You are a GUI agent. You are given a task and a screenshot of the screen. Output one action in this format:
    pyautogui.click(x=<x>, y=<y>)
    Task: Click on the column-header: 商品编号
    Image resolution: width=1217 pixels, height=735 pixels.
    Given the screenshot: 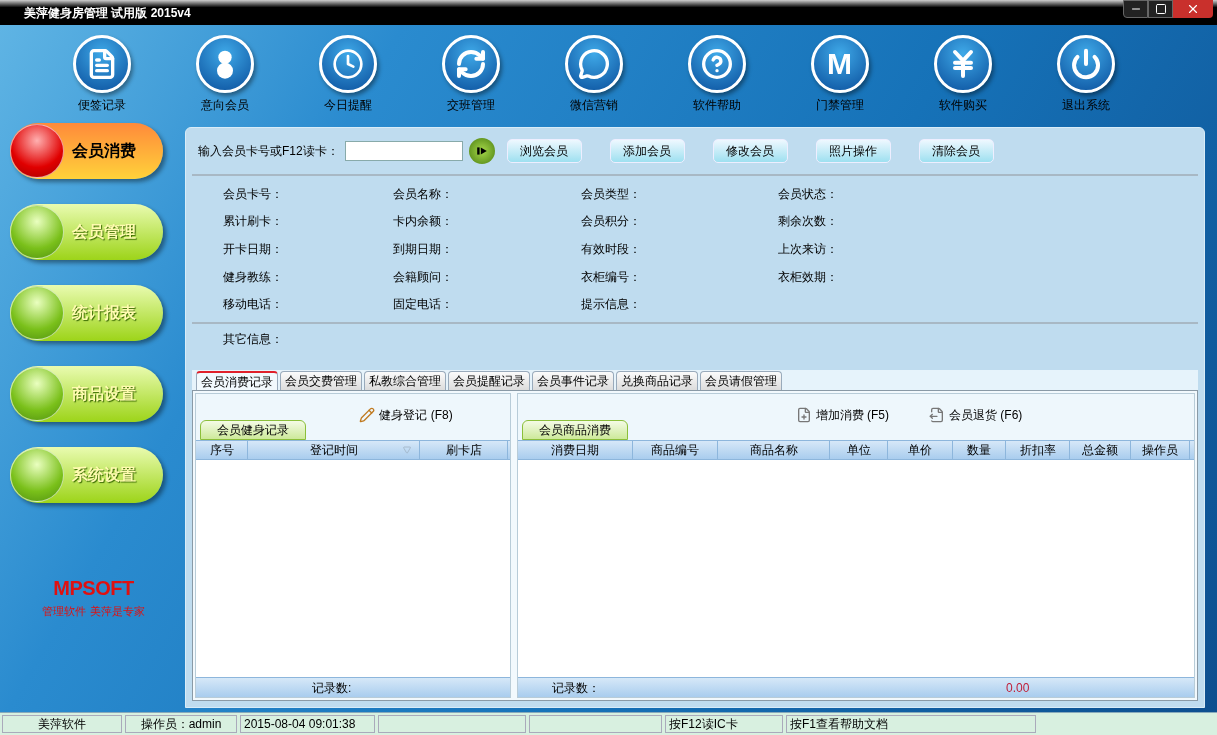 What is the action you would take?
    pyautogui.click(x=675, y=450)
    